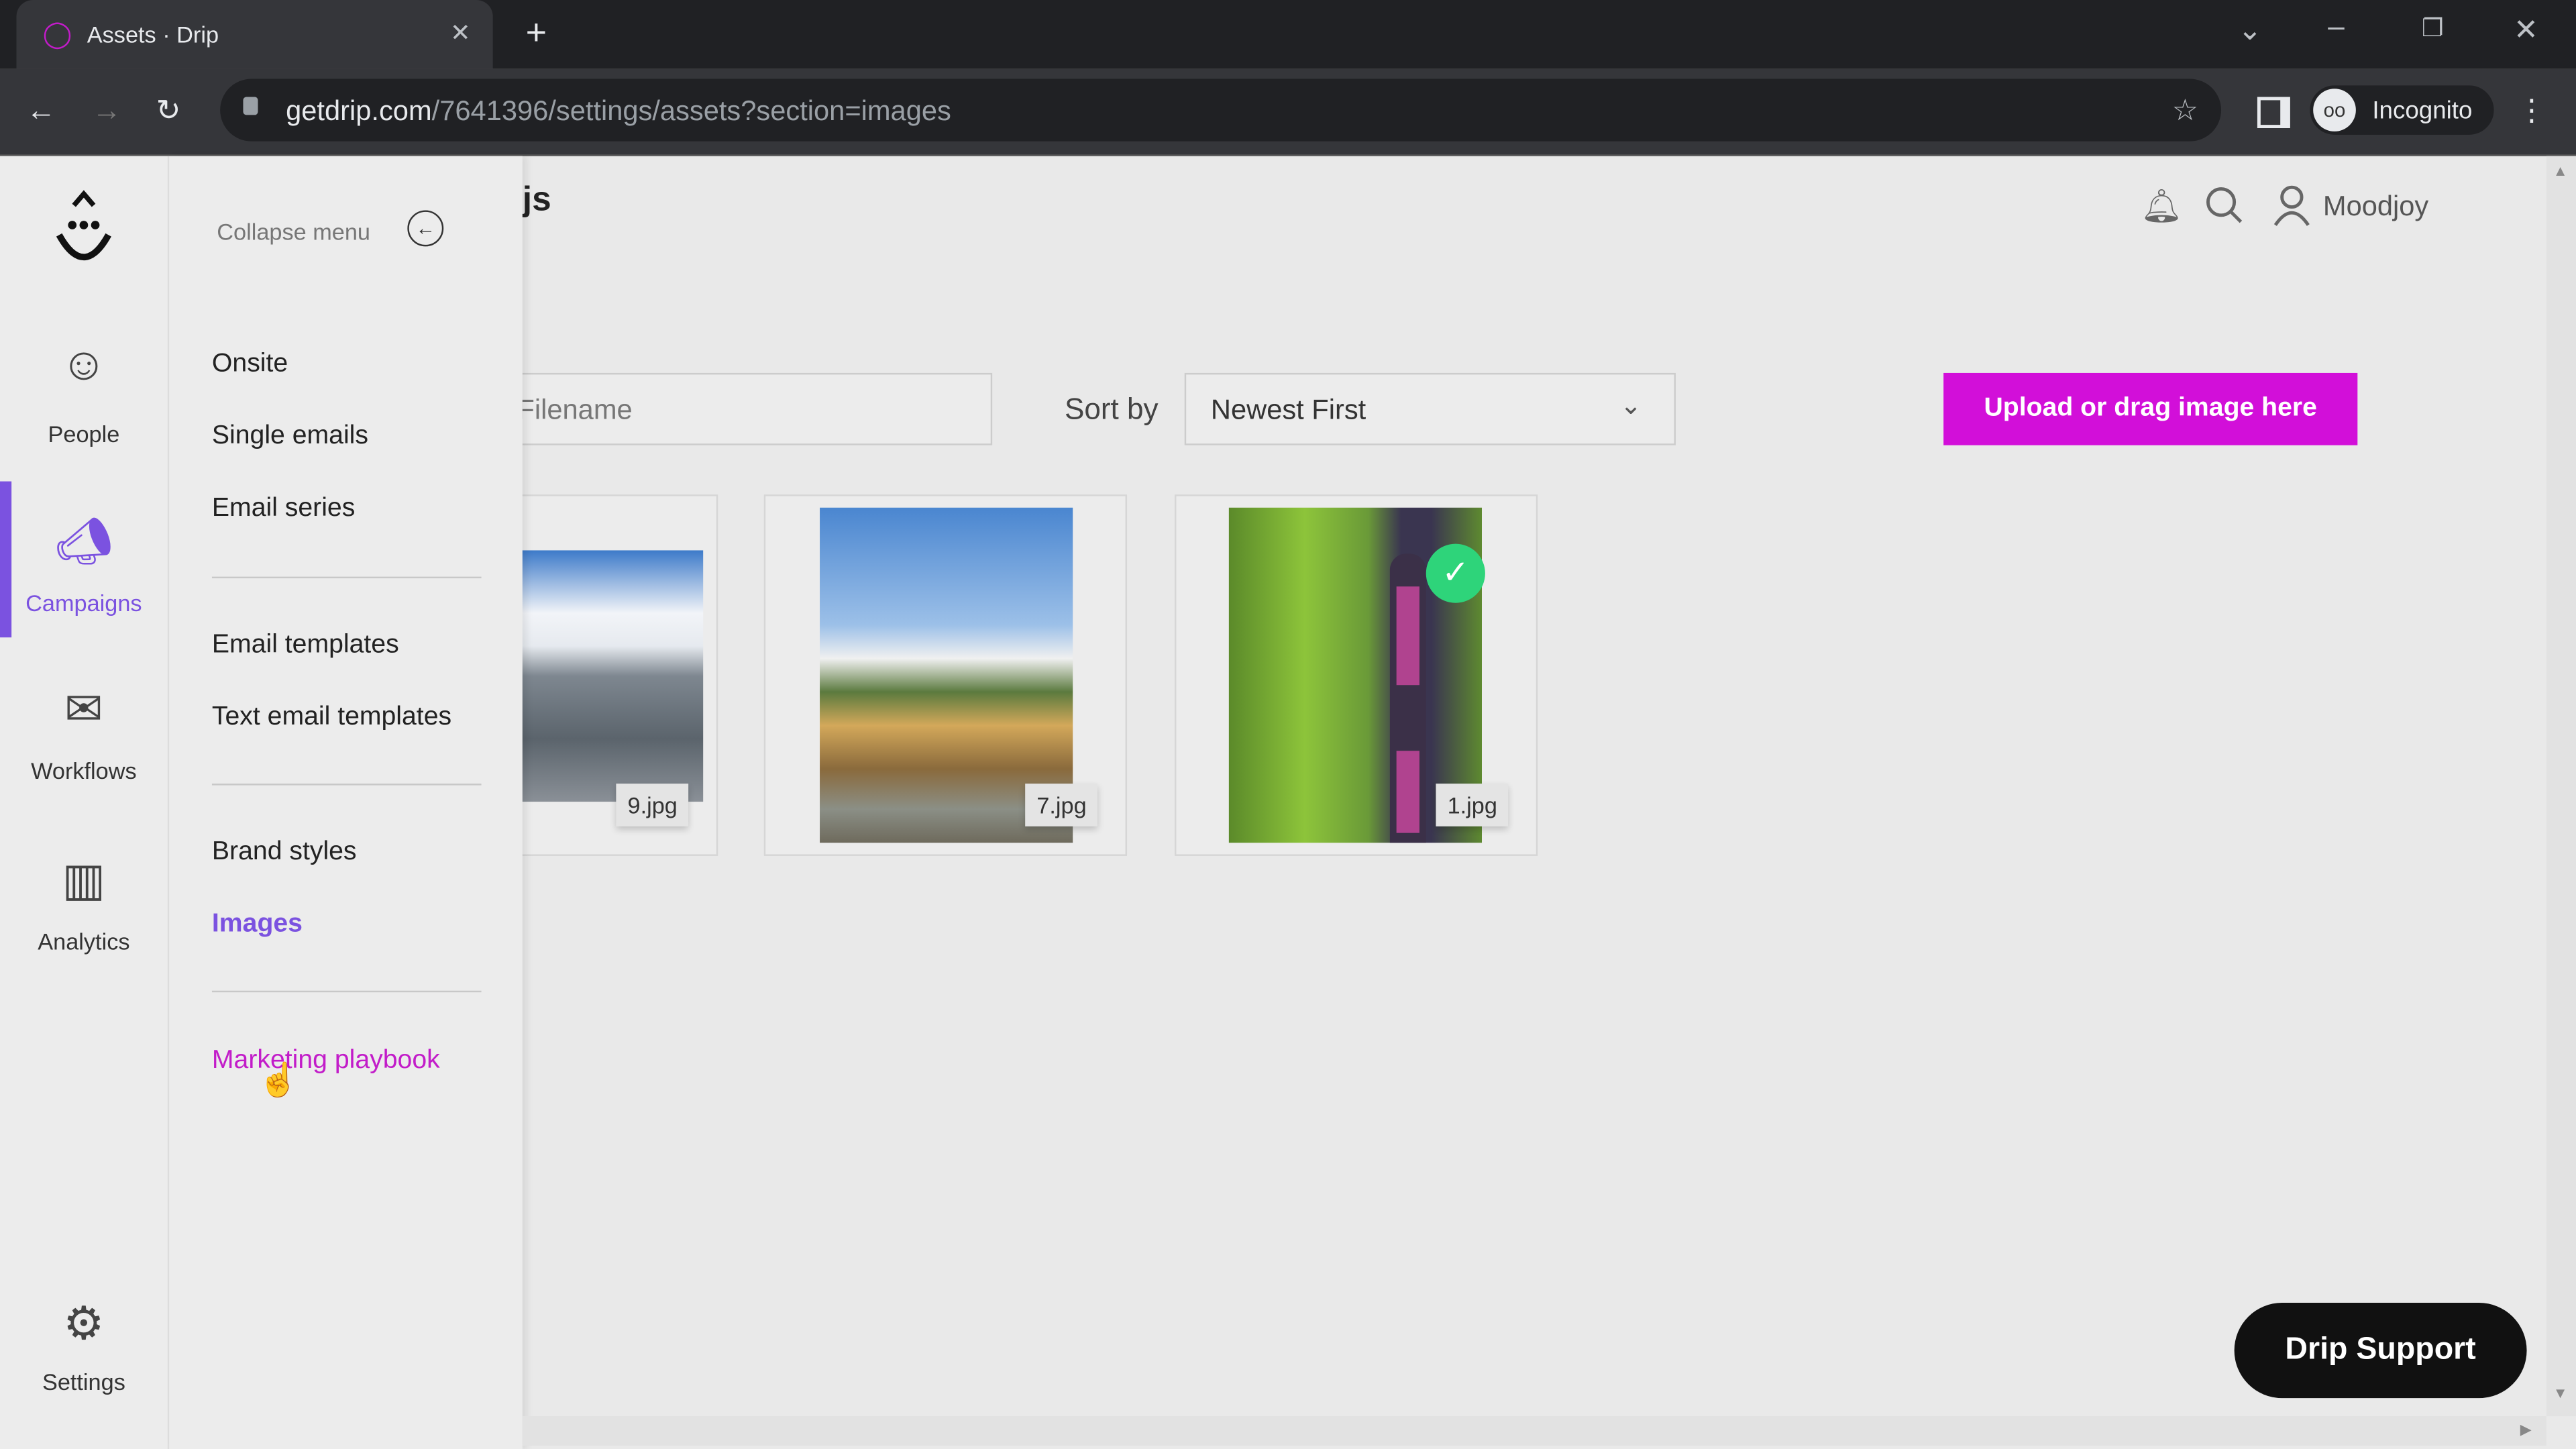 This screenshot has height=1449, width=2576. Describe the element at coordinates (1111, 409) in the screenshot. I see `sort-by-label: Sort by` at that location.